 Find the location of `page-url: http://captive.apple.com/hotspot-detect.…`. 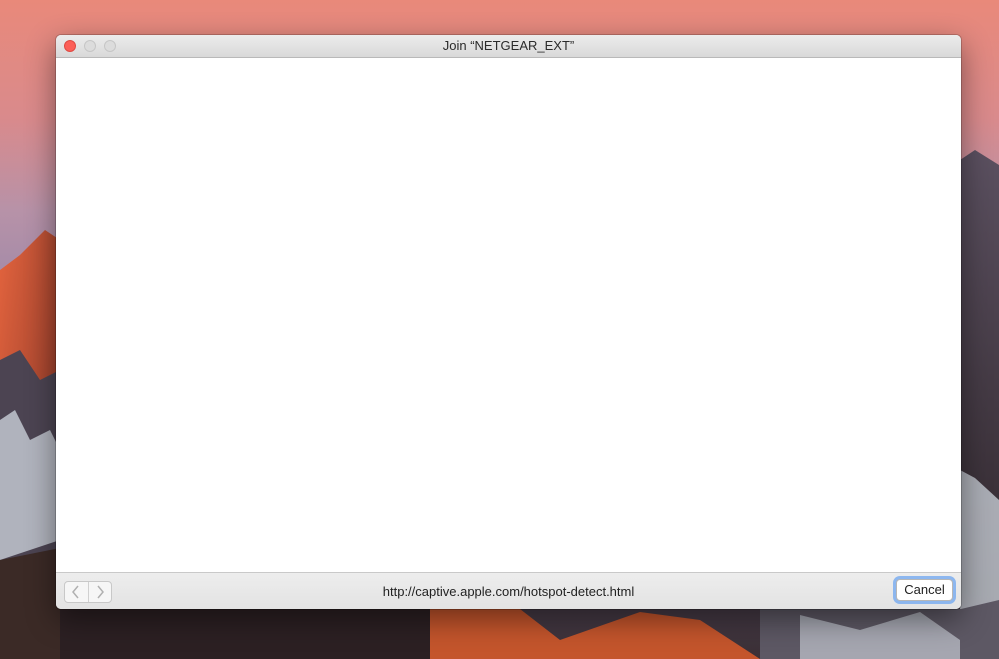

page-url: http://captive.apple.com/hotspot-detect.… is located at coordinates (508, 591).